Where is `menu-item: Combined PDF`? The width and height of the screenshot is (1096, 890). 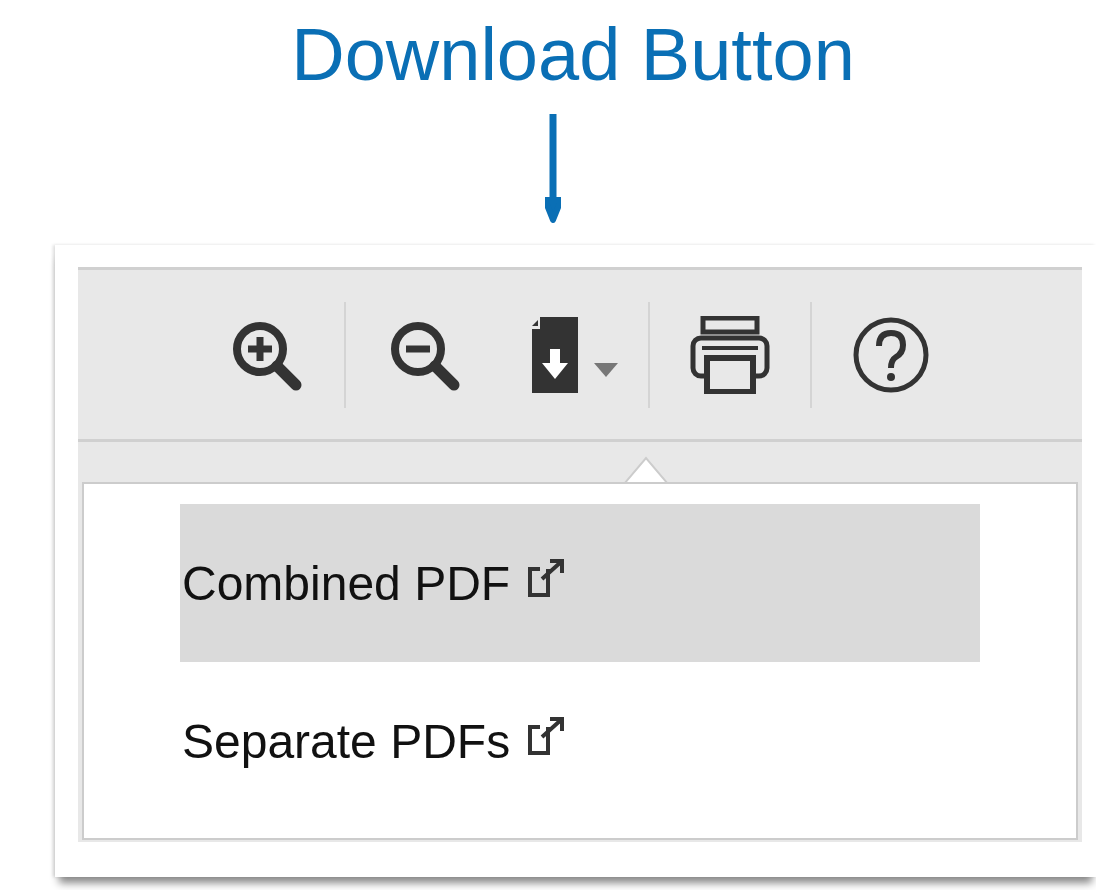
menu-item: Combined PDF is located at coordinates (580, 583).